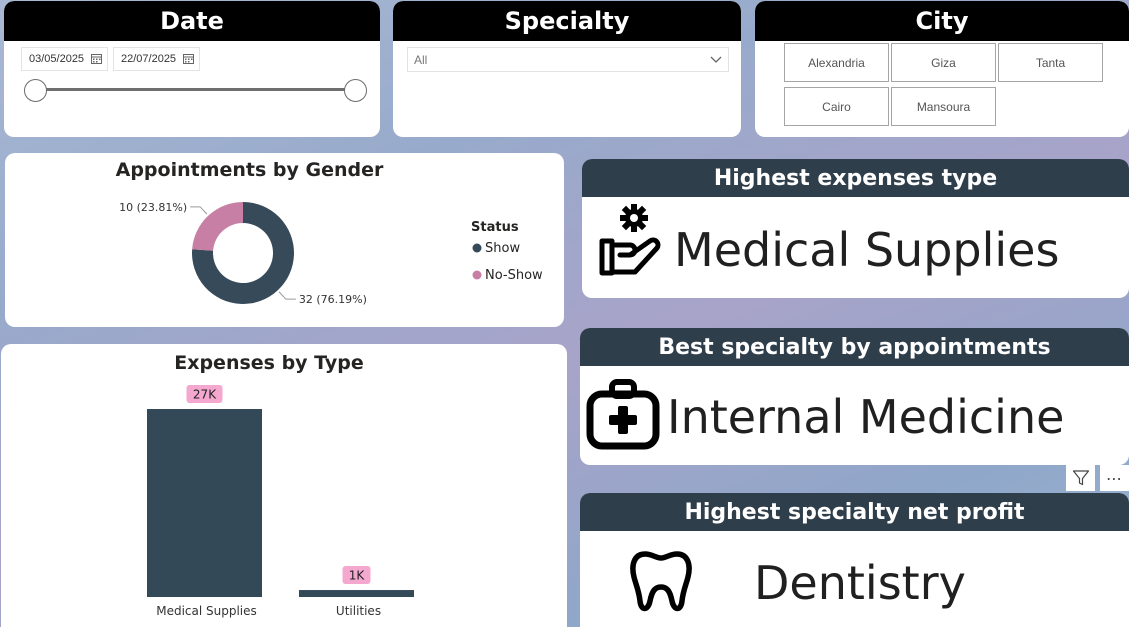 This screenshot has width=1129, height=627. Describe the element at coordinates (502, 248) in the screenshot. I see `legend-item-show: Show` at that location.